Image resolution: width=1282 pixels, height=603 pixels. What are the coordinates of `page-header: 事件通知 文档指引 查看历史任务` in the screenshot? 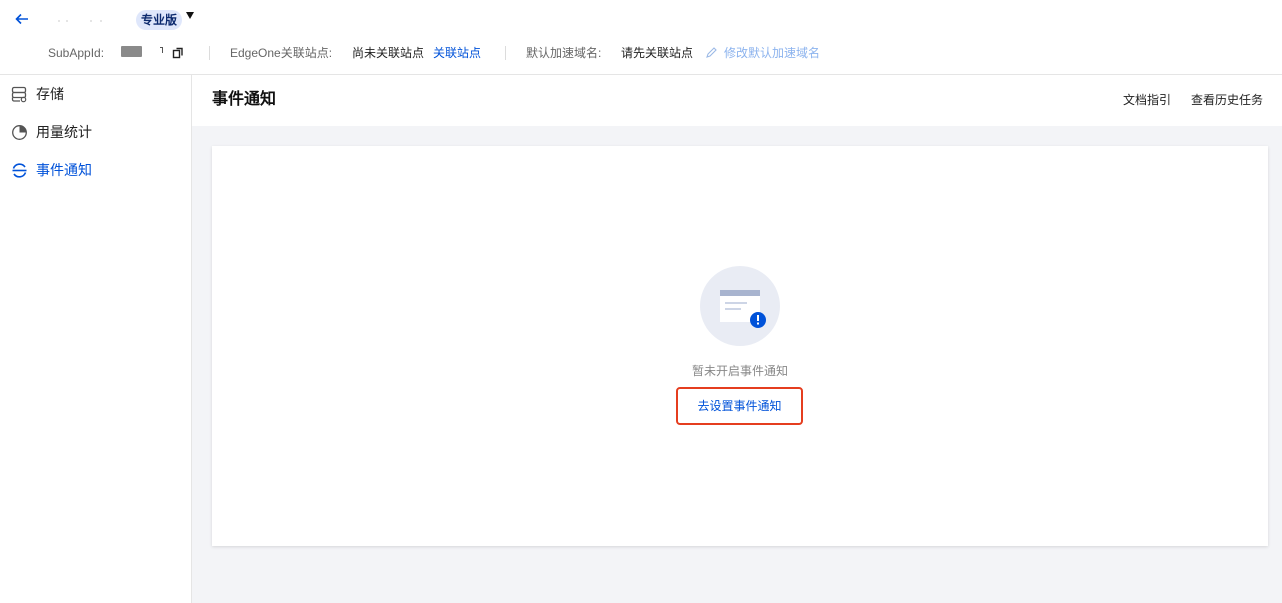 It's located at (737, 100).